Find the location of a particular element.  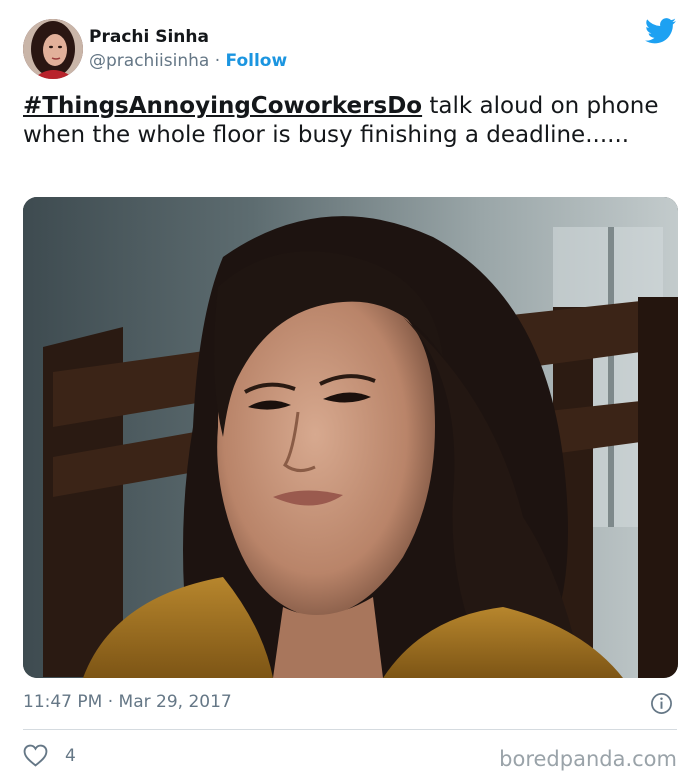

author-handle-row: @prachiisinha · Follow is located at coordinates (188, 61).